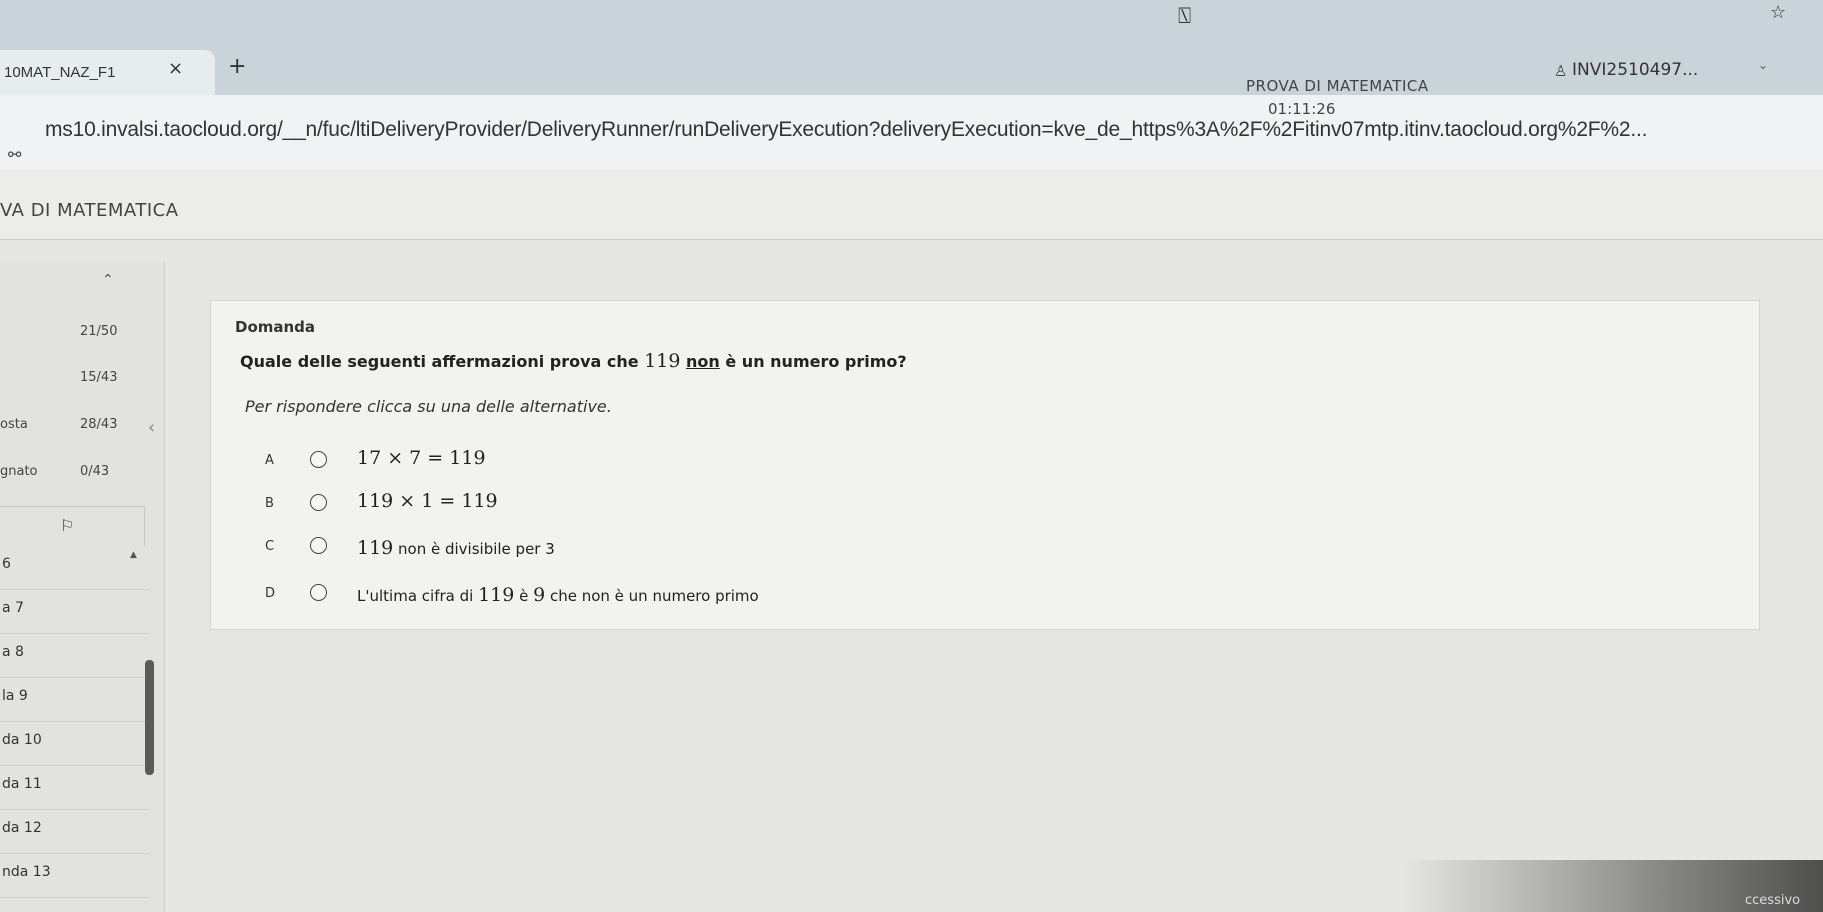 The image size is (1823, 912). I want to click on tab-title: 10MAT_NAZ_F1, so click(60, 72).